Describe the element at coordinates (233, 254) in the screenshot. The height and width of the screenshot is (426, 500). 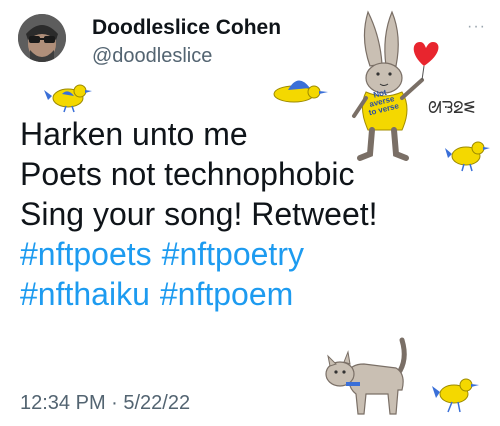
I see `hashtag-link: #nftpoetry` at that location.